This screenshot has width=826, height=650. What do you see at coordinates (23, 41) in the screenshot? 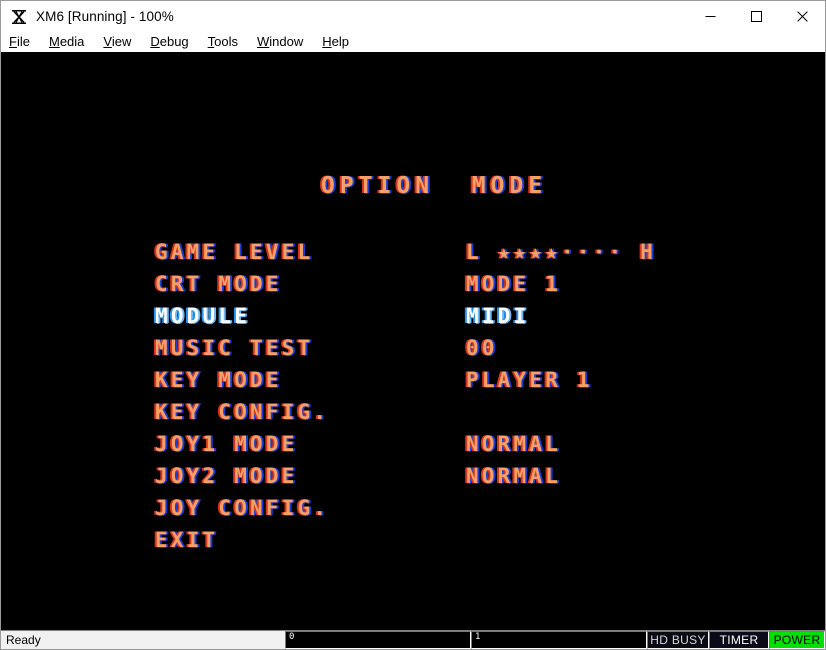
I see `menu-item-file-label: ile` at bounding box center [23, 41].